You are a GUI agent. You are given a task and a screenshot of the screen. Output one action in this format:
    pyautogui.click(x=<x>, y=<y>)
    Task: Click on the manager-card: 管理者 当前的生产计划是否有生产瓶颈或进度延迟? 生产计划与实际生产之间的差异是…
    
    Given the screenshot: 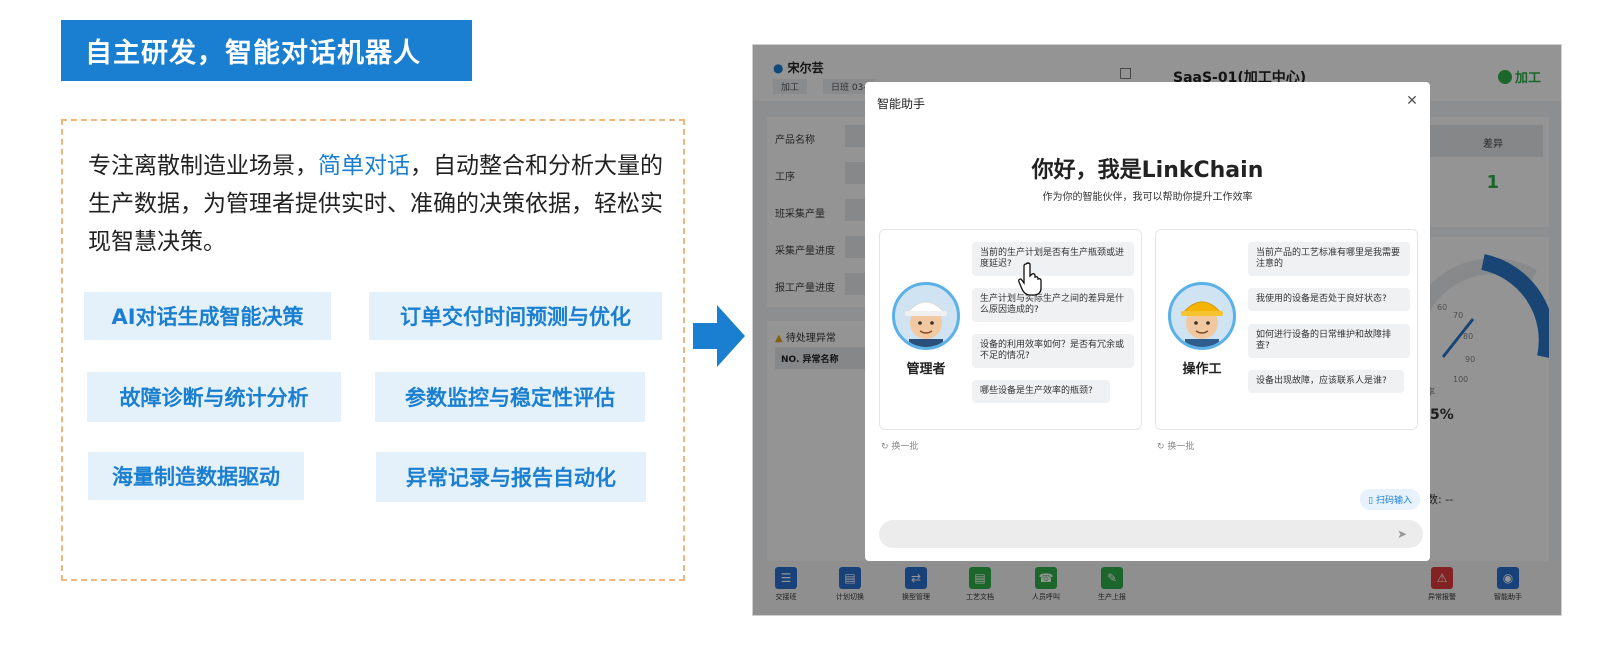 What is the action you would take?
    pyautogui.click(x=1010, y=329)
    